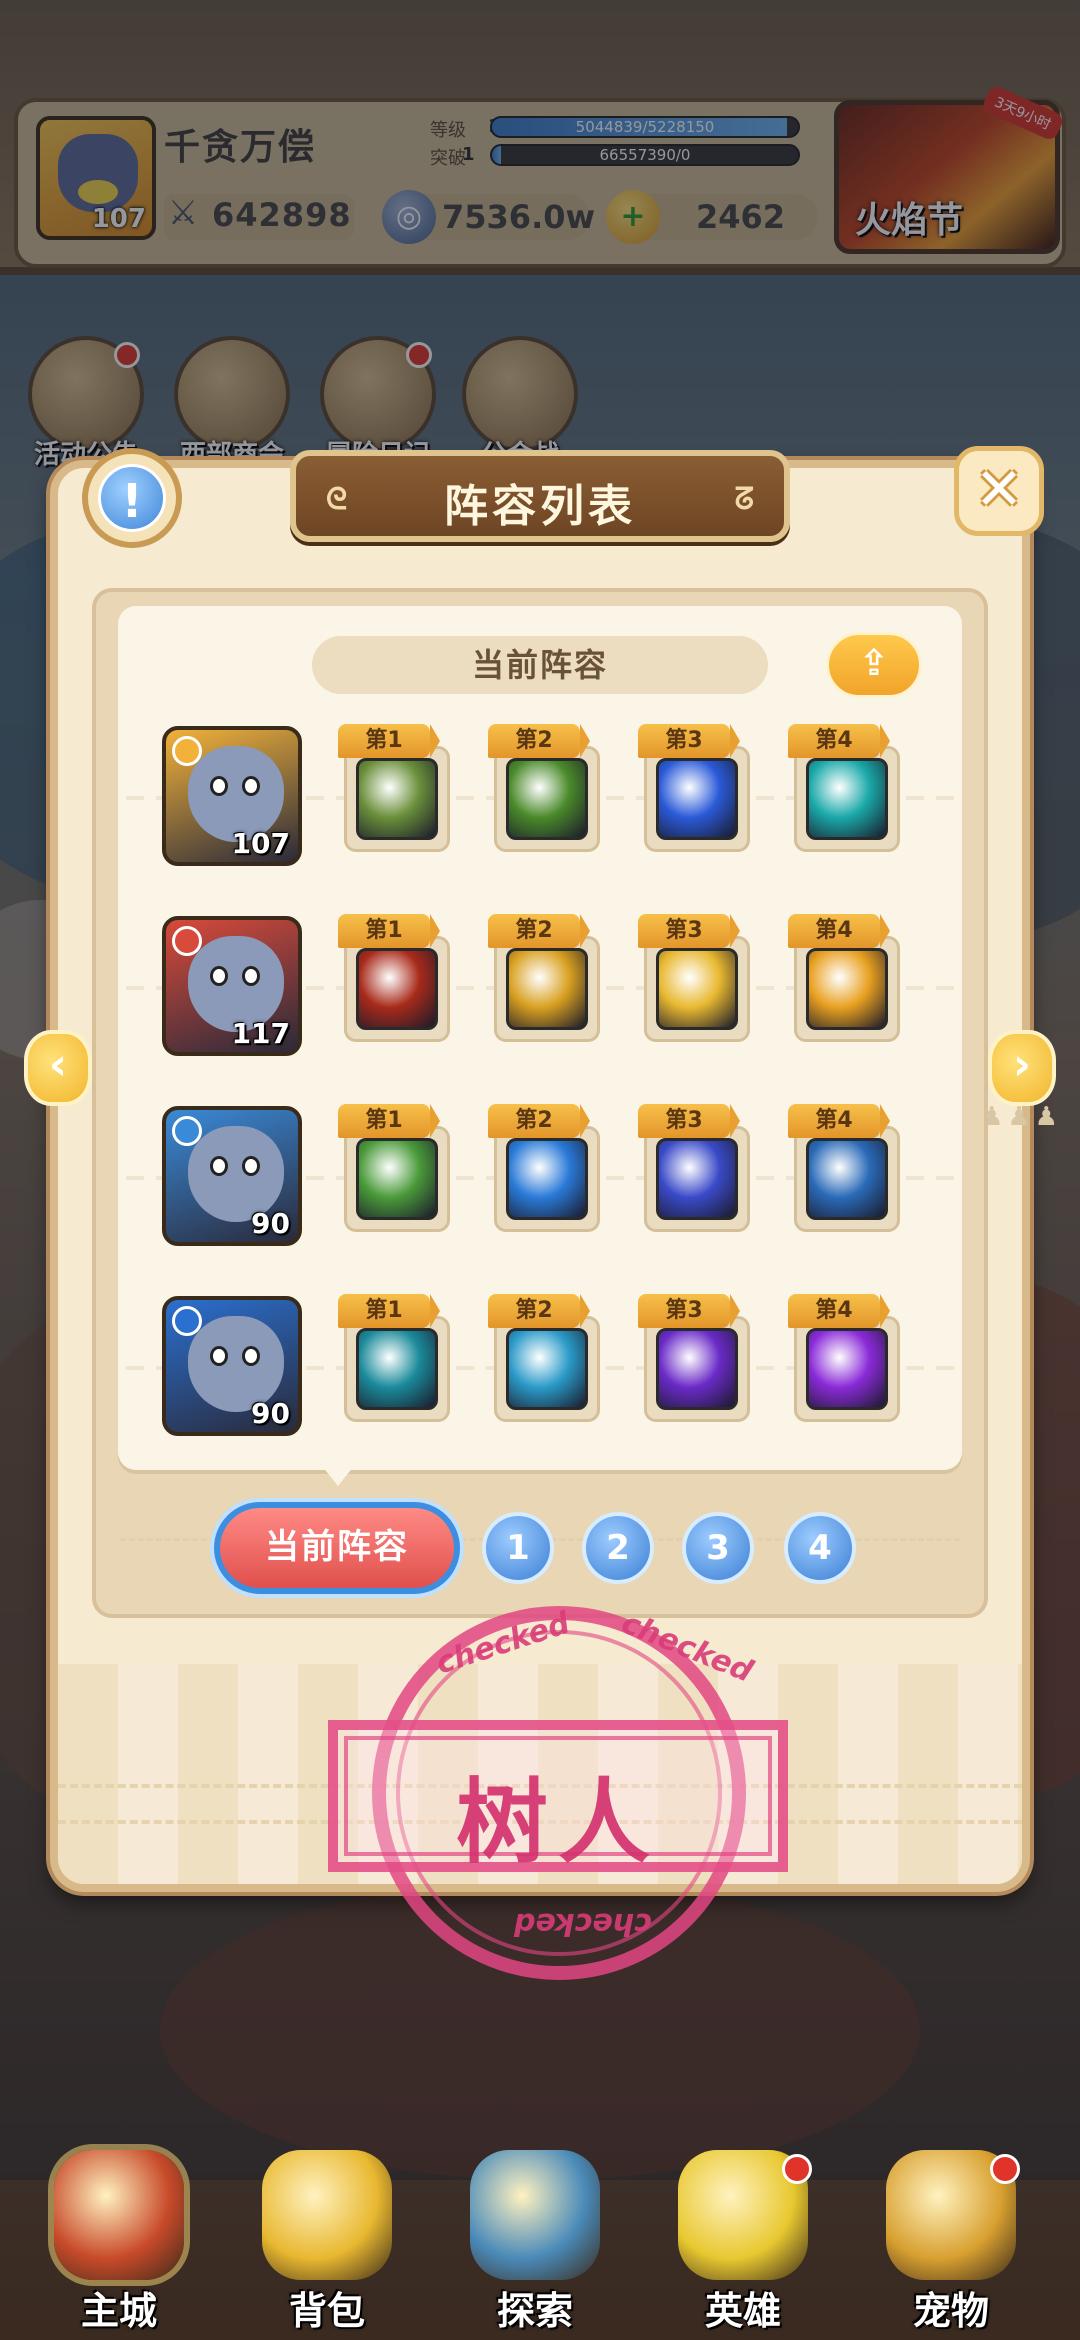 The height and width of the screenshot is (2340, 1080). I want to click on swirl-right-icon: ᘔ, so click(744, 499).